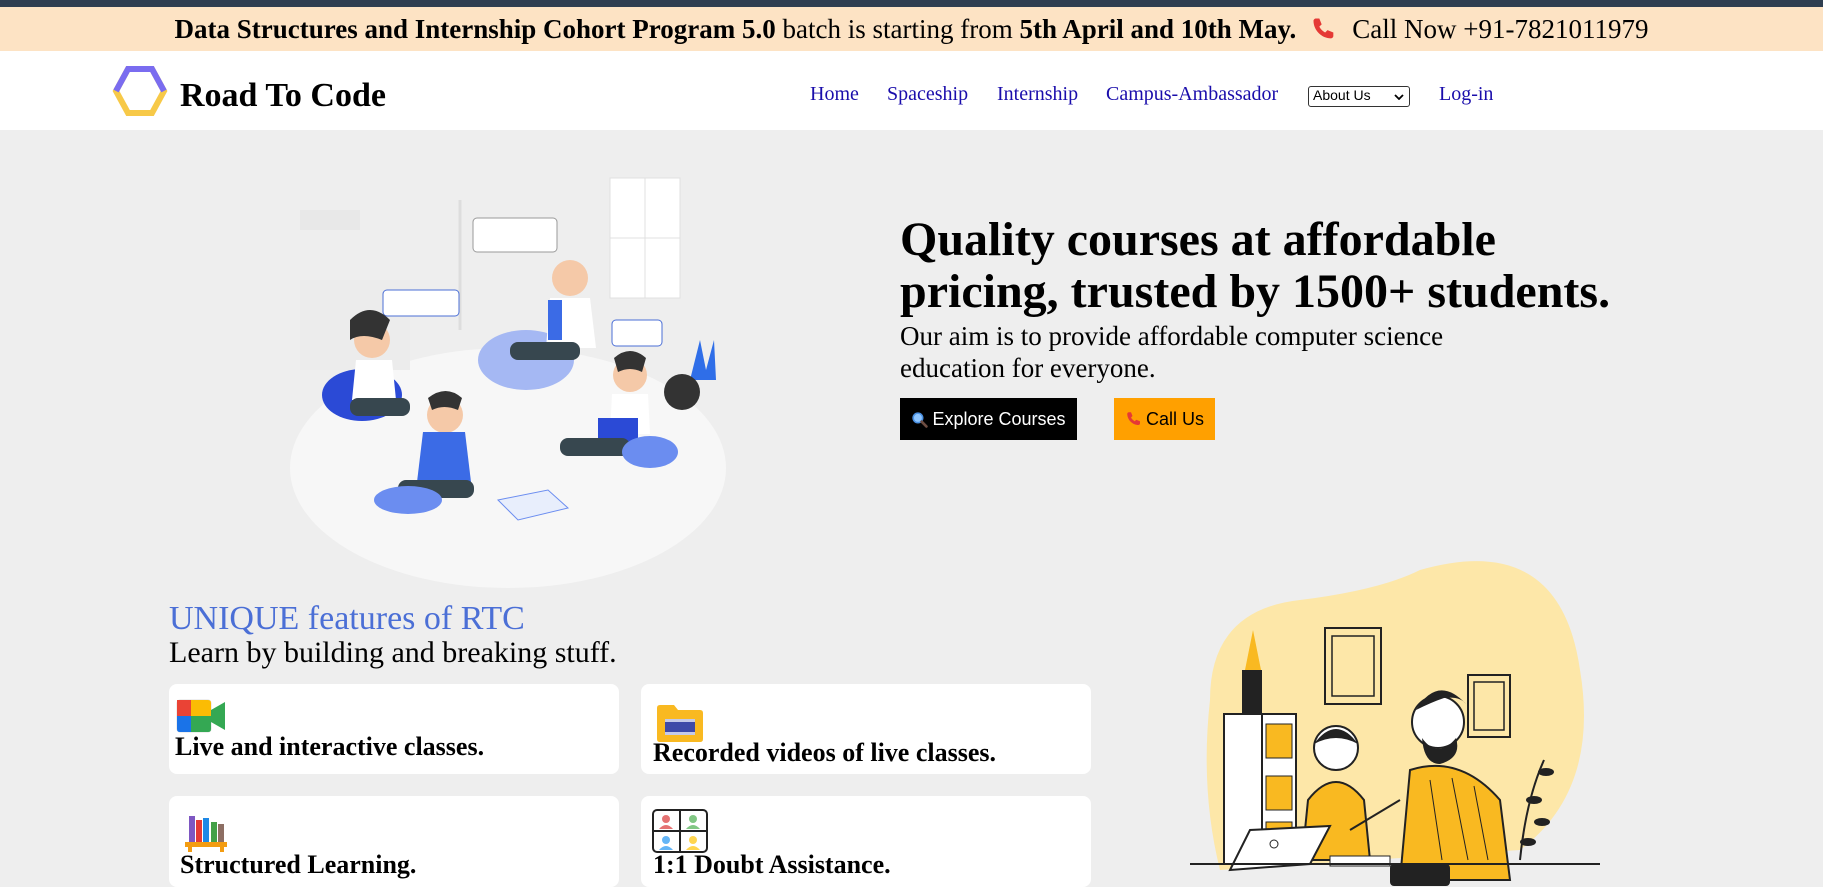  Describe the element at coordinates (927, 94) in the screenshot. I see `nav-spaceship: Spaceship` at that location.